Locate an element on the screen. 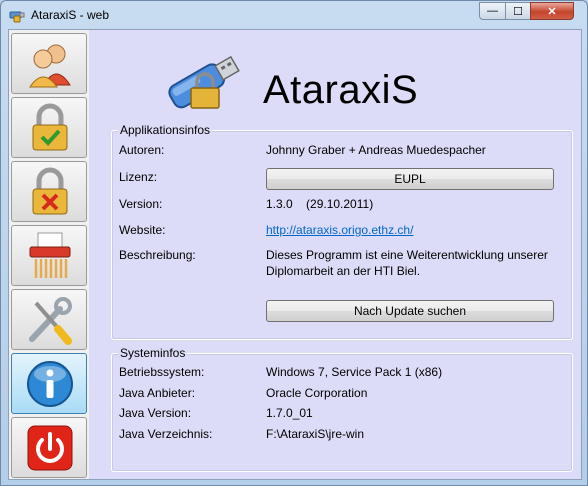 This screenshot has width=588, height=486. usb-lock-logo-icon is located at coordinates (204, 82).